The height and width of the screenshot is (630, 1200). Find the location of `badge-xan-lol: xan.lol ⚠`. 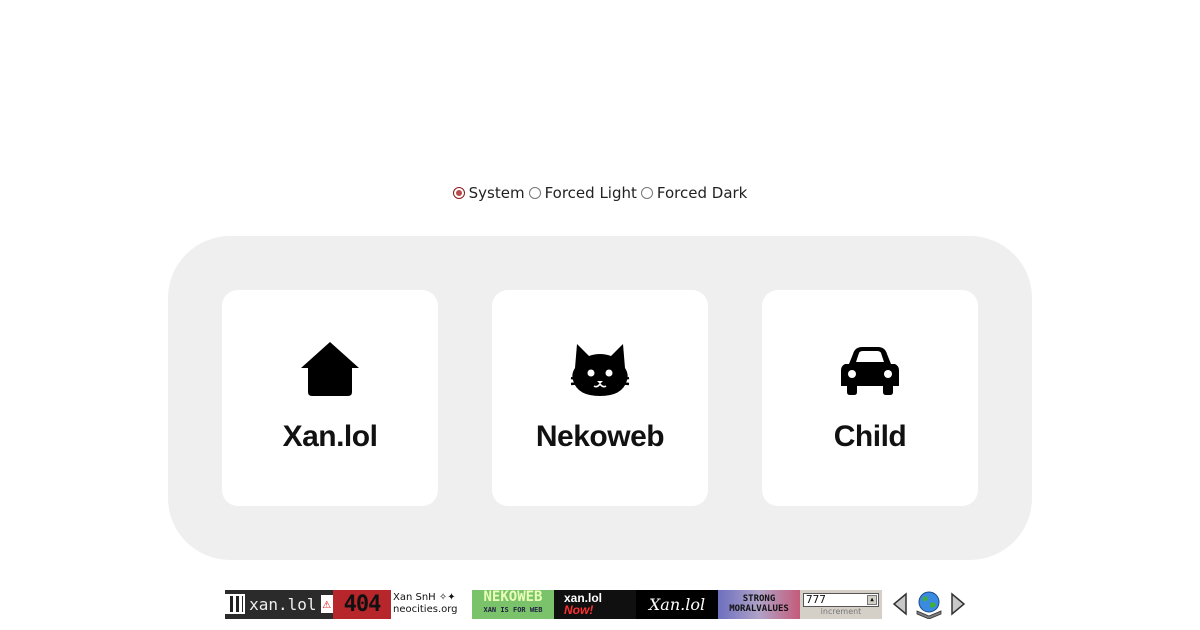

badge-xan-lol: xan.lol ⚠ is located at coordinates (279, 604).